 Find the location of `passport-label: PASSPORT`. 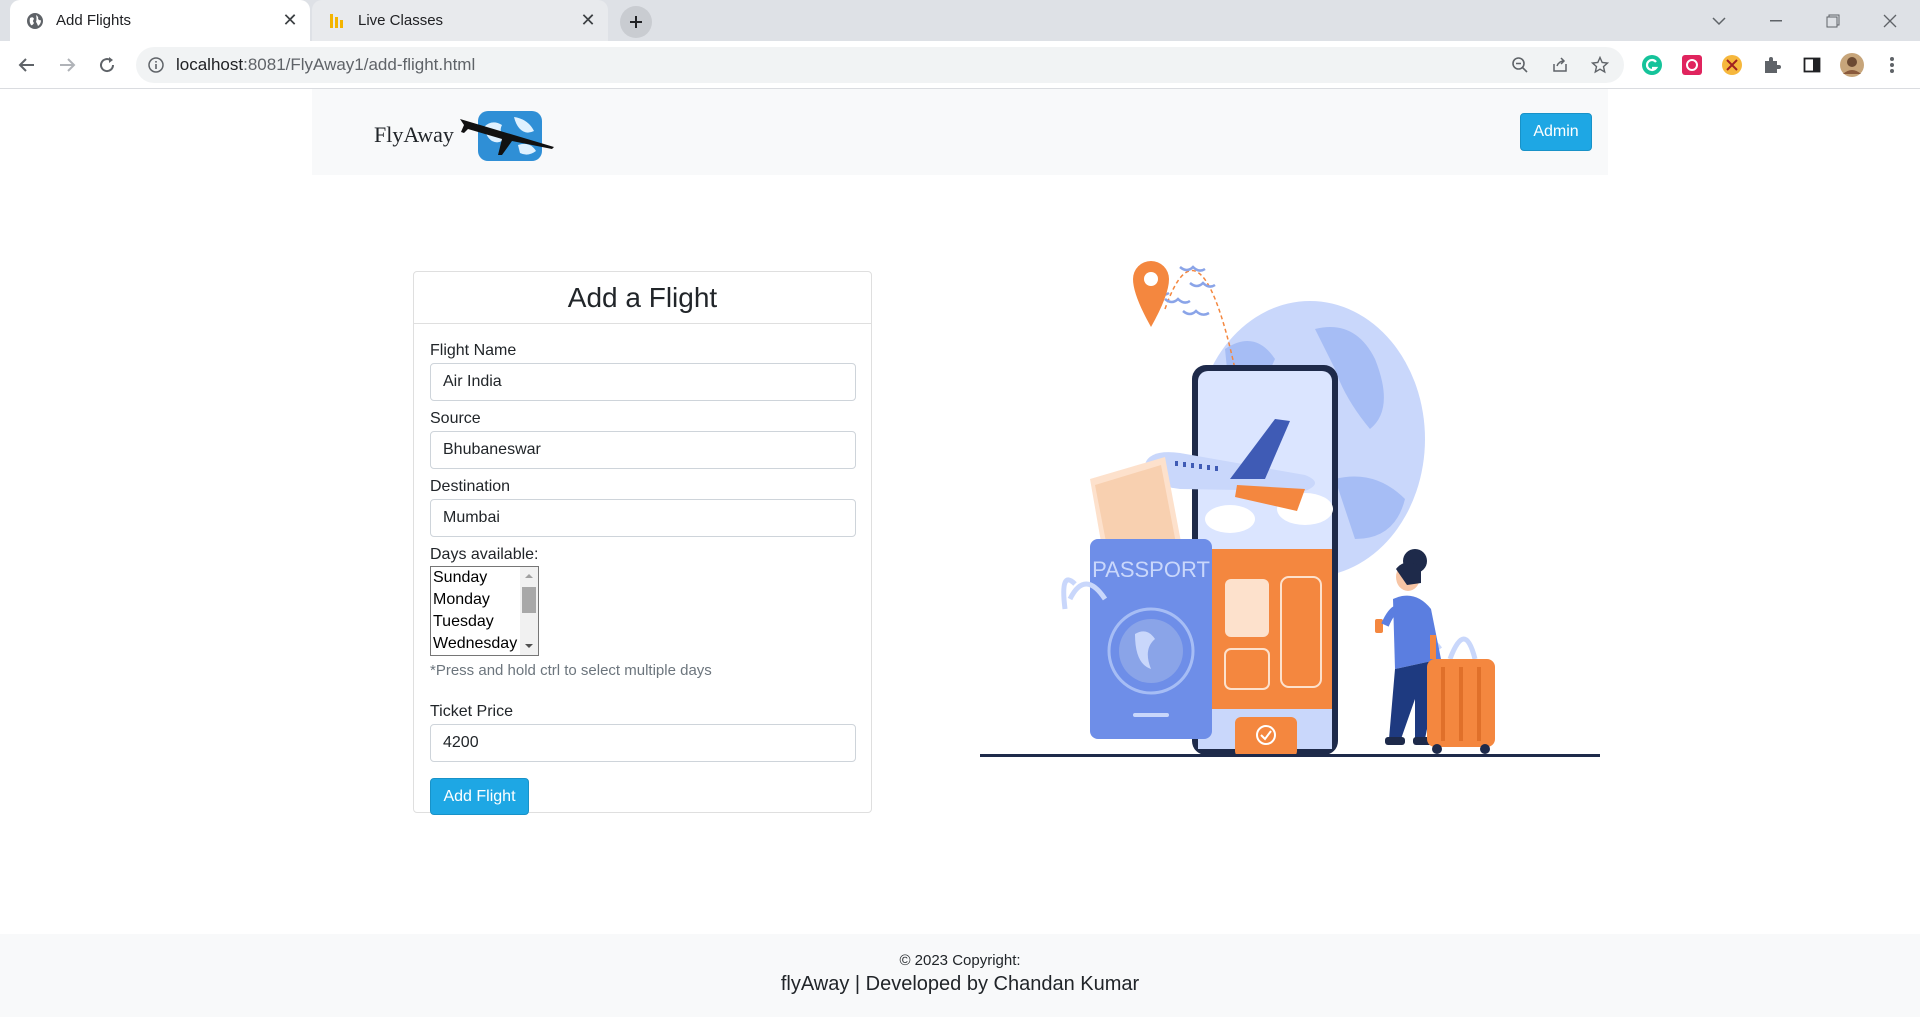

passport-label: PASSPORT is located at coordinates (1151, 569).